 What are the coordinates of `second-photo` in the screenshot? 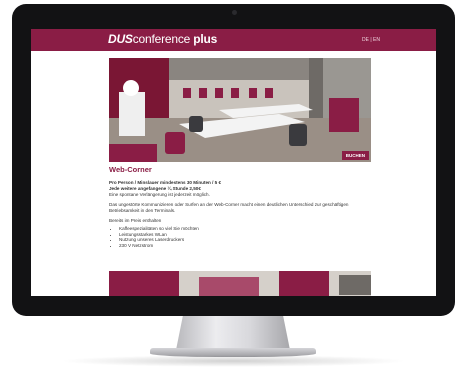 It's located at (240, 283).